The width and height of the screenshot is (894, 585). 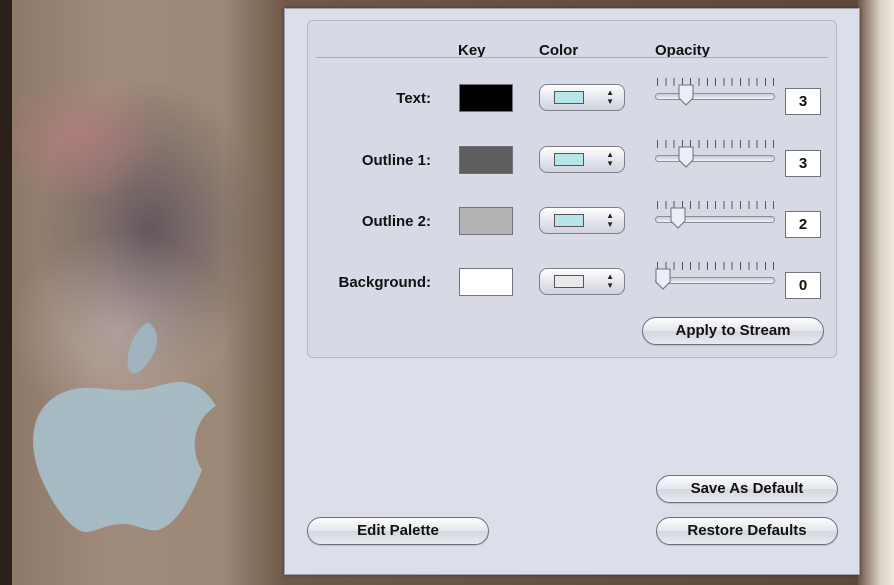 I want to click on apple-logo, so click(x=125, y=427).